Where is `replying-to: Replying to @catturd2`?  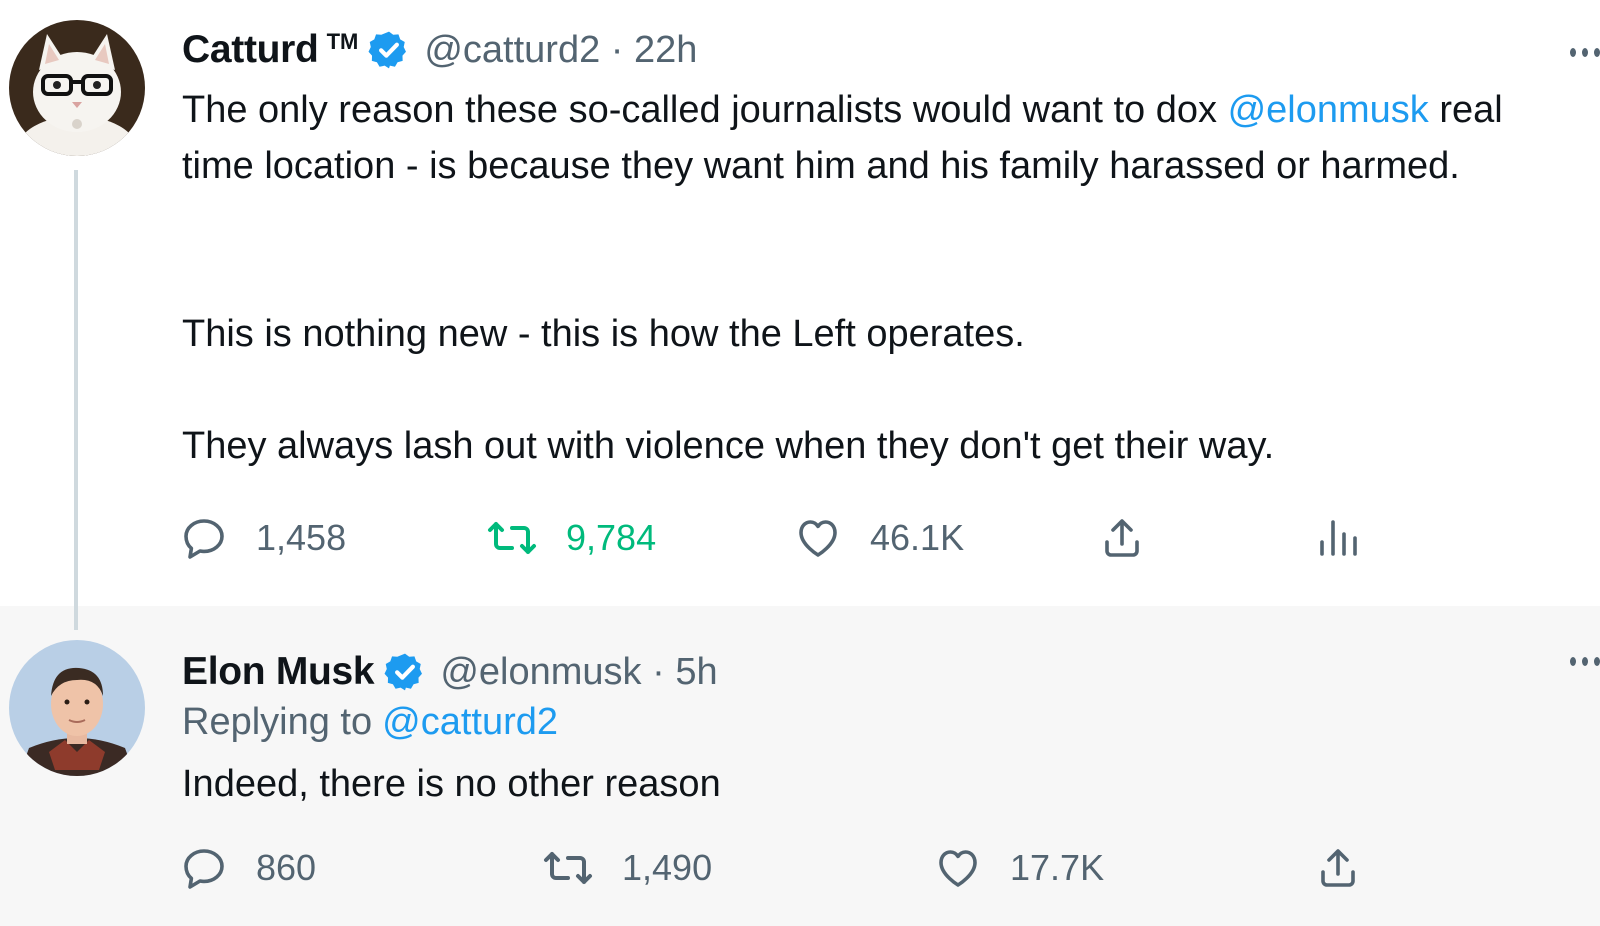
replying-to: Replying to @catturd2 is located at coordinates (370, 722).